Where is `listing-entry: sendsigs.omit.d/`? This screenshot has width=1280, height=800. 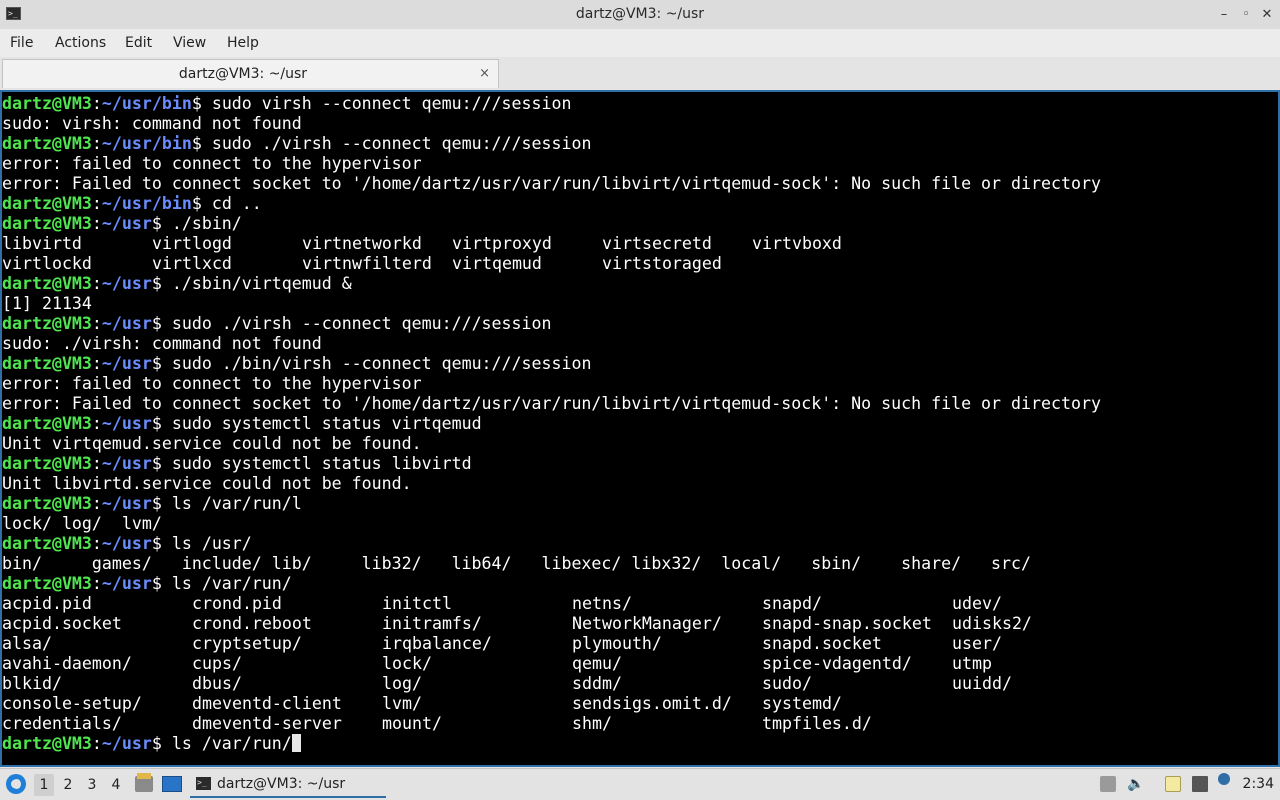 listing-entry: sendsigs.omit.d/ is located at coordinates (652, 703).